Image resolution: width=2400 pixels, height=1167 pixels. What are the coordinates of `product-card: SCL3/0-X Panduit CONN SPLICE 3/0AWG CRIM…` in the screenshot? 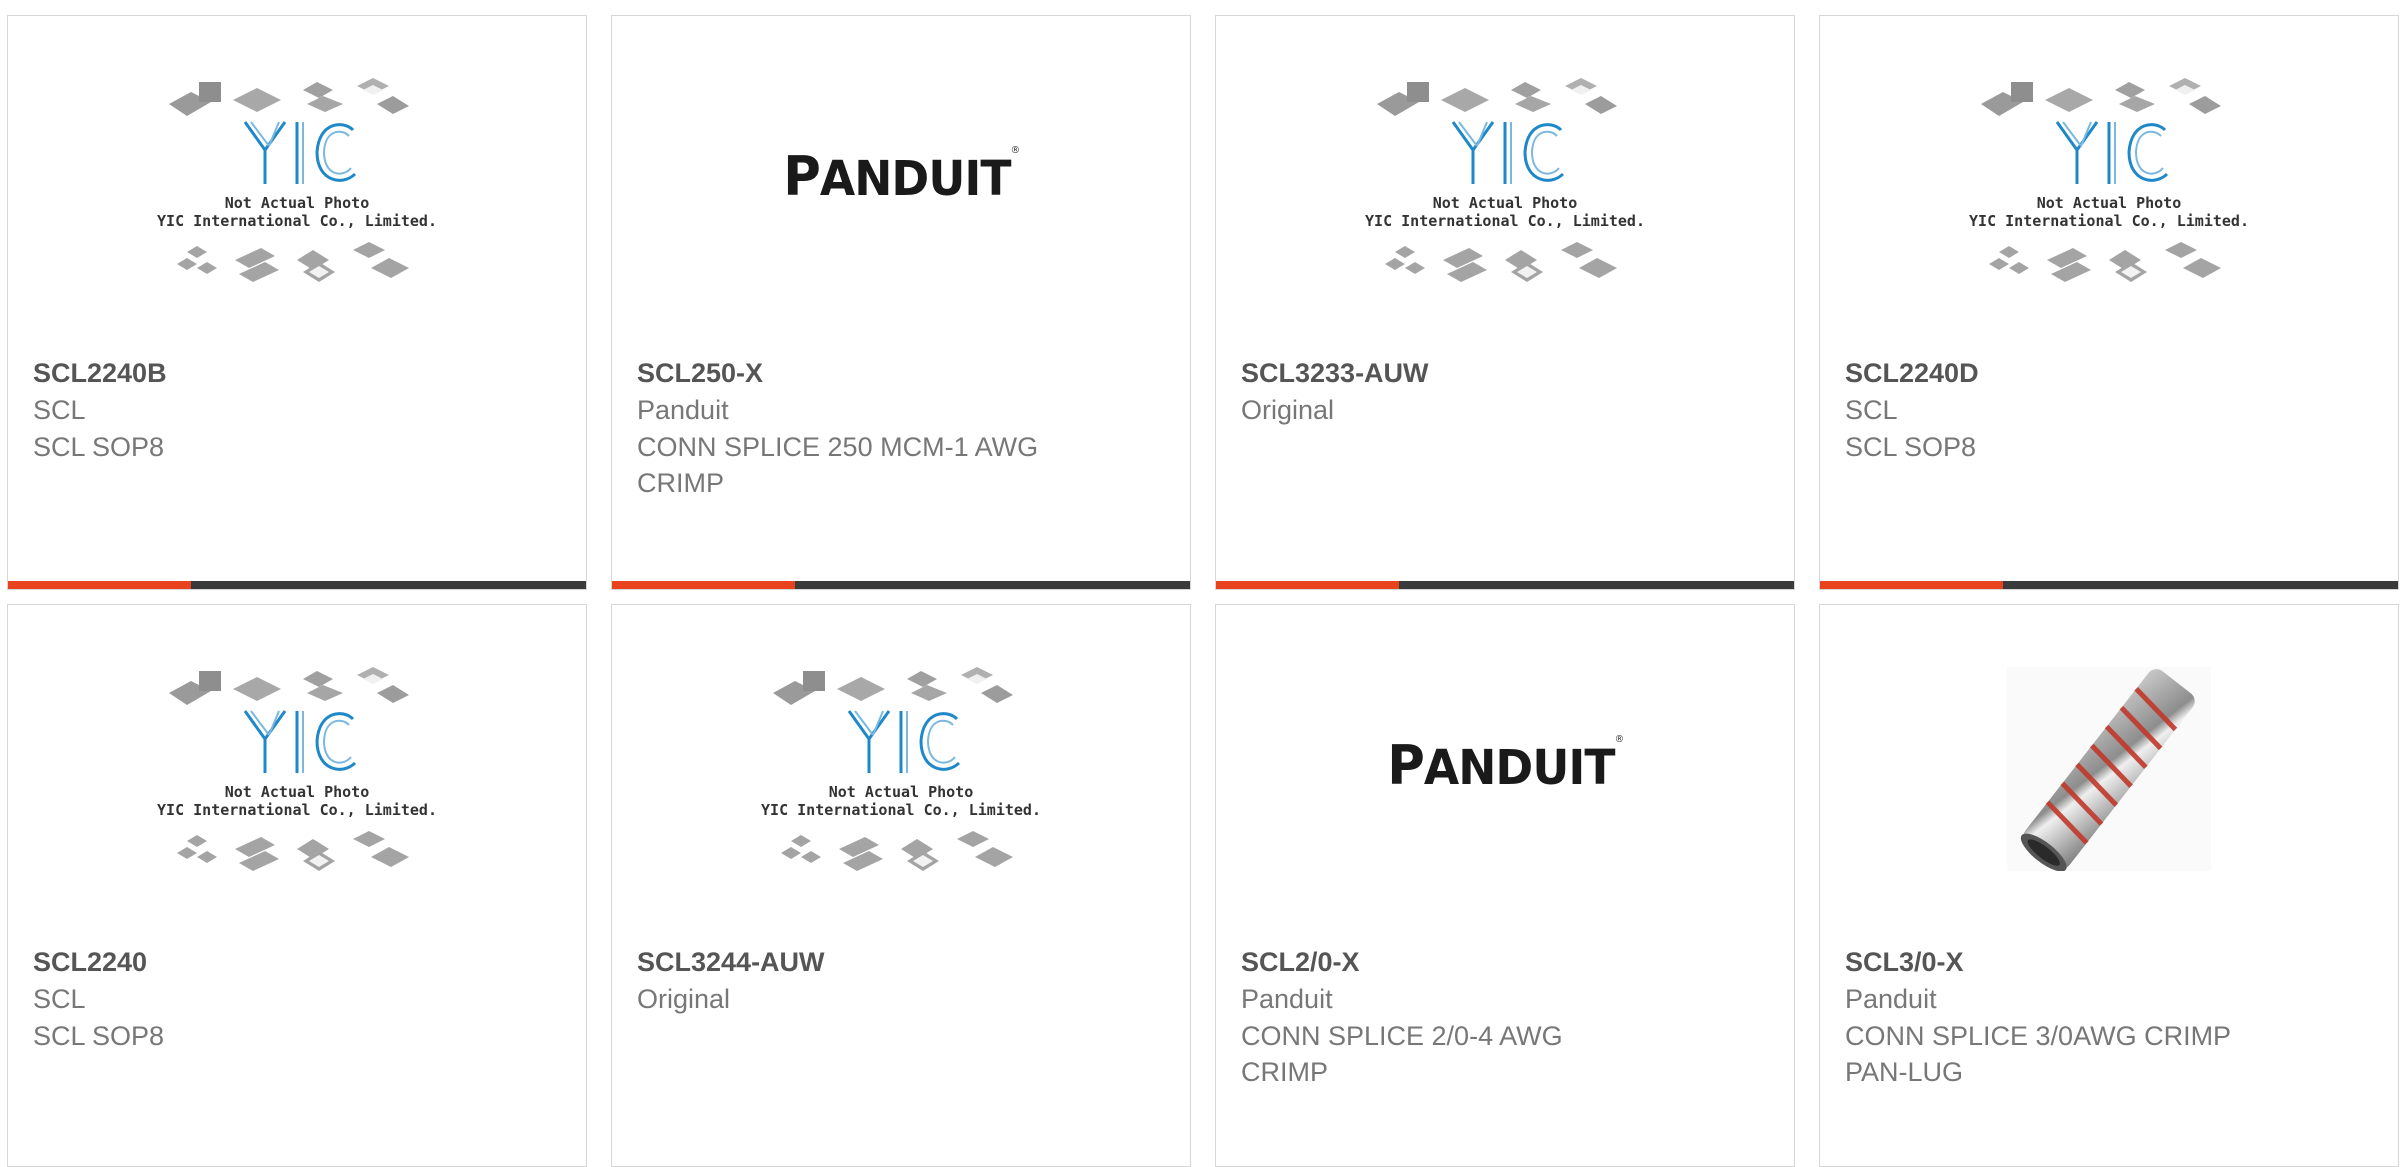 It's located at (2109, 885).